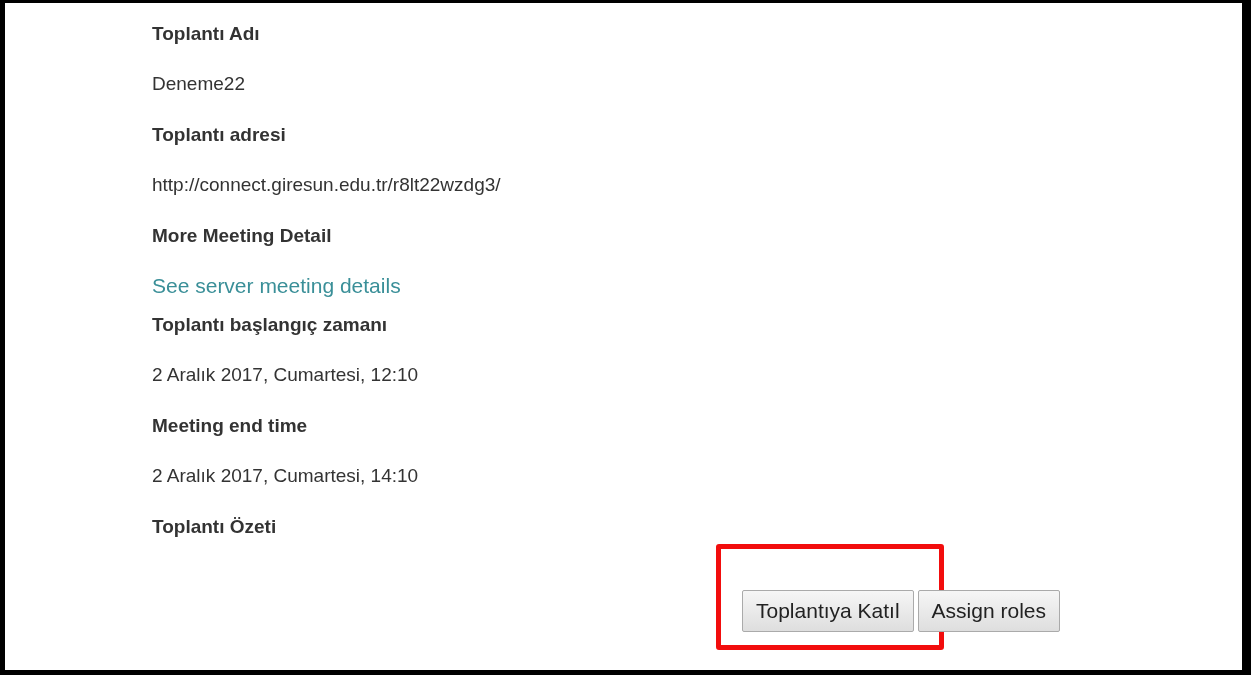  Describe the element at coordinates (270, 325) in the screenshot. I see `field-label: Toplantı başlangıç zamanı` at that location.